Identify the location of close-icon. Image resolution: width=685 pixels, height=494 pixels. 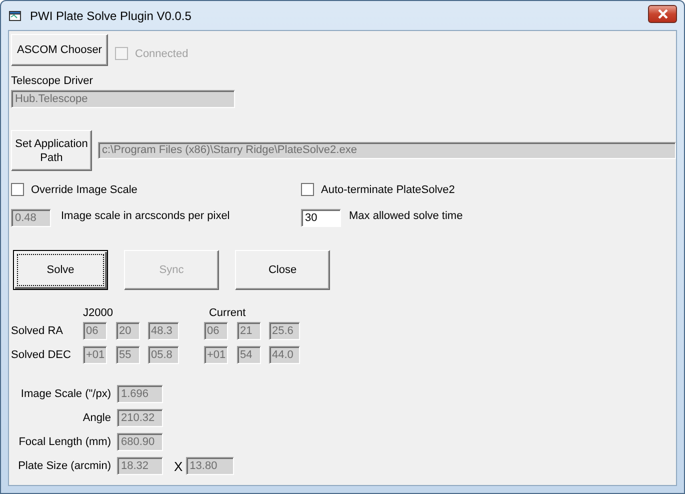
(662, 13).